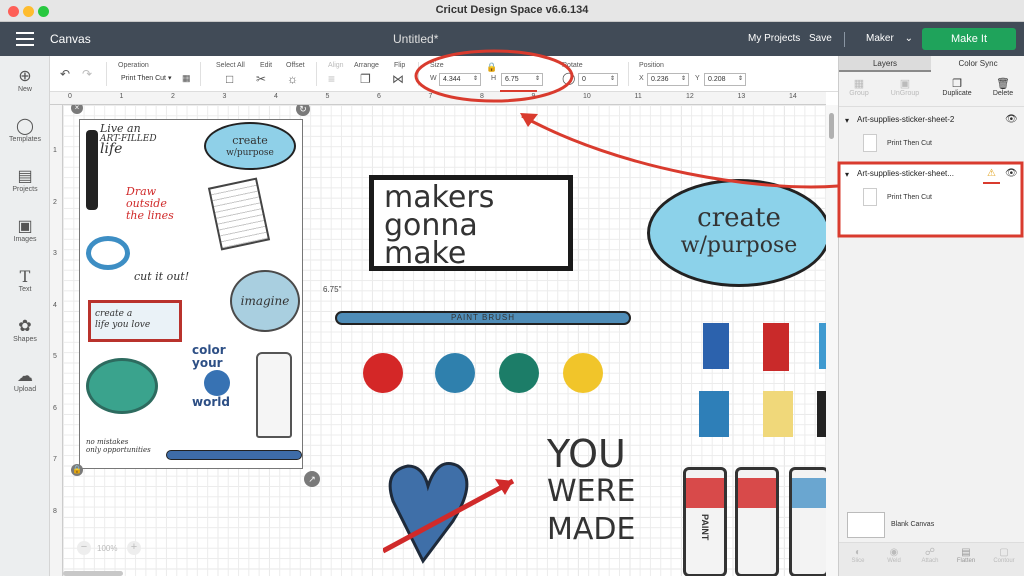 The image size is (1024, 576). I want to click on sticker-heart-arrow, so click(448, 507).